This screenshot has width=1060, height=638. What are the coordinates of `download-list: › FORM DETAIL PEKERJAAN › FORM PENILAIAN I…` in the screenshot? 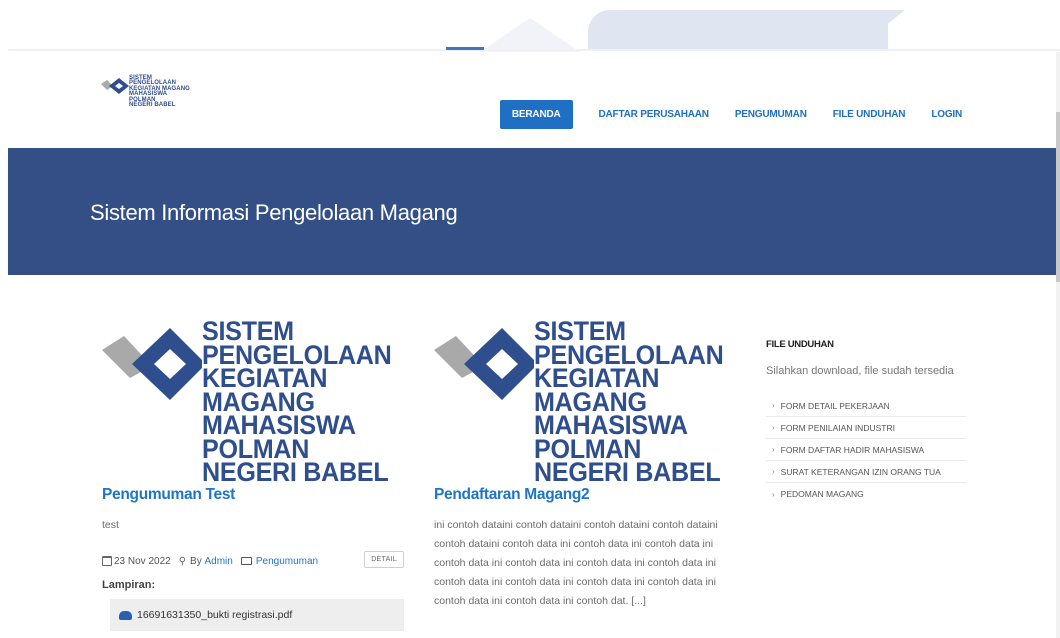 It's located at (866, 450).